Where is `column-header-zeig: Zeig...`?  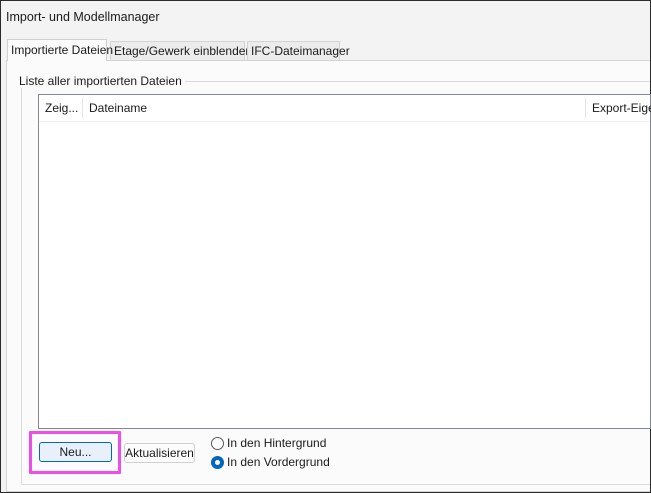
column-header-zeig: Zeig... is located at coordinates (60, 108).